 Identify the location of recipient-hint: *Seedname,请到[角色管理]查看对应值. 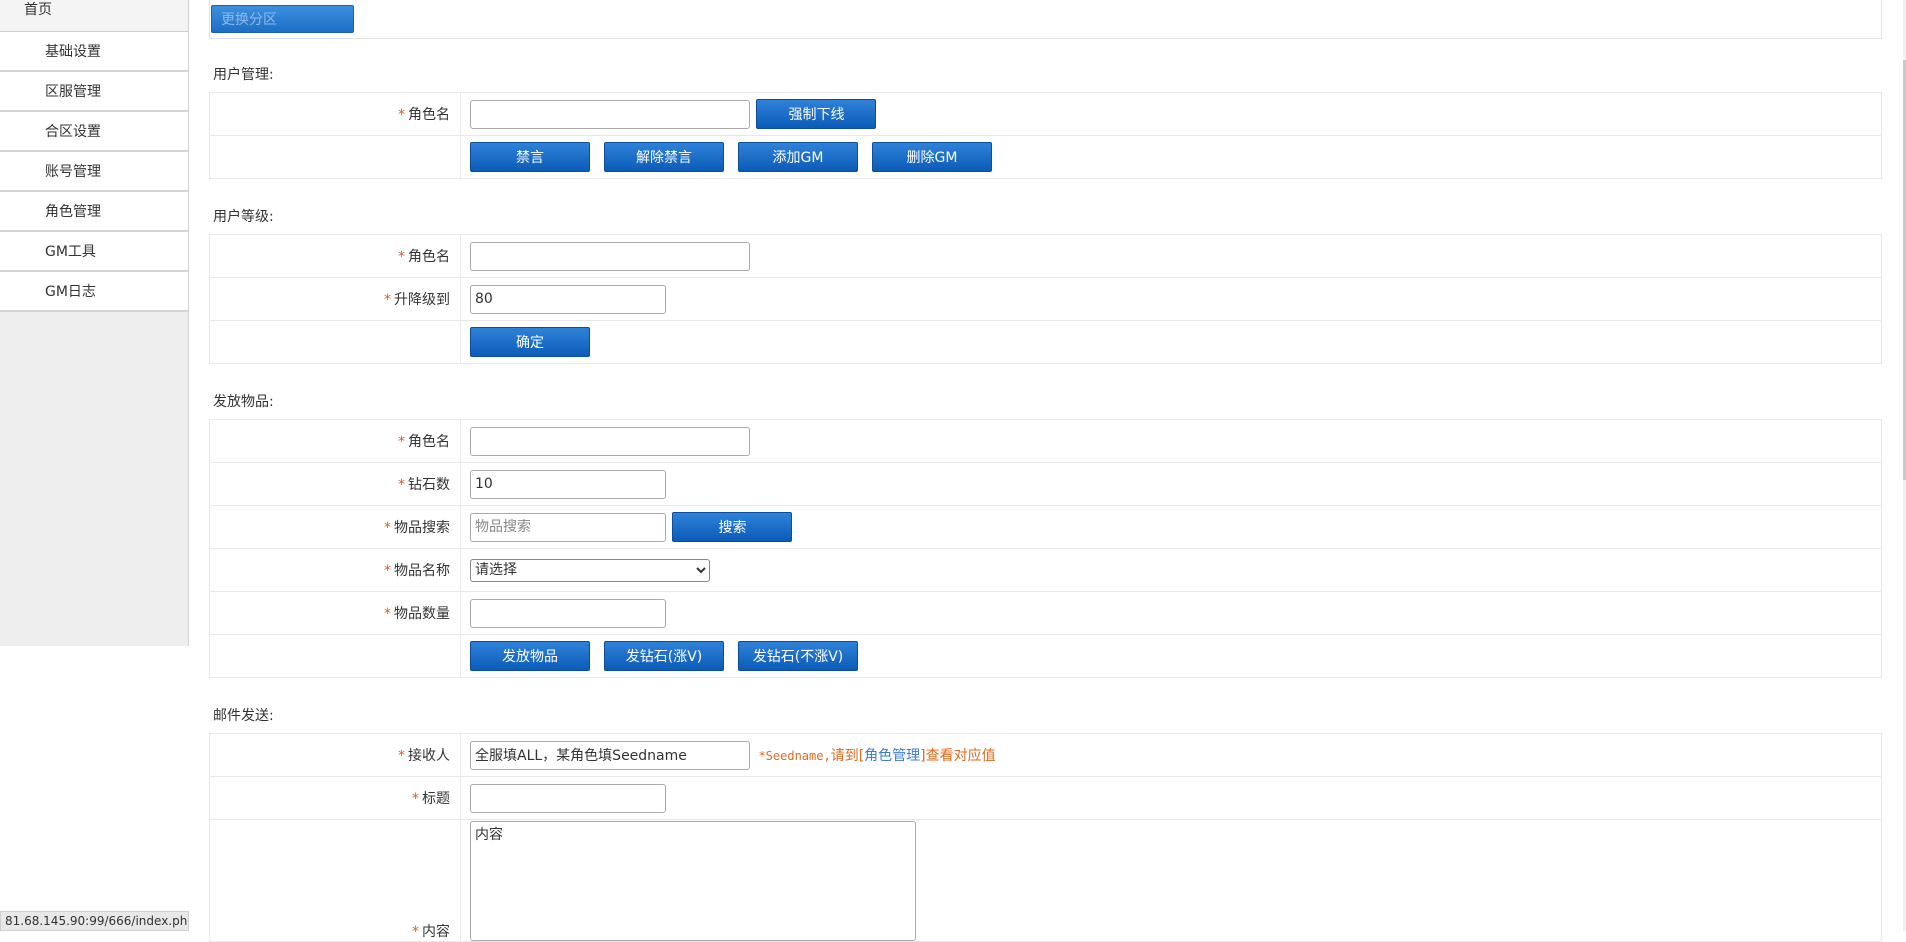
(876, 756).